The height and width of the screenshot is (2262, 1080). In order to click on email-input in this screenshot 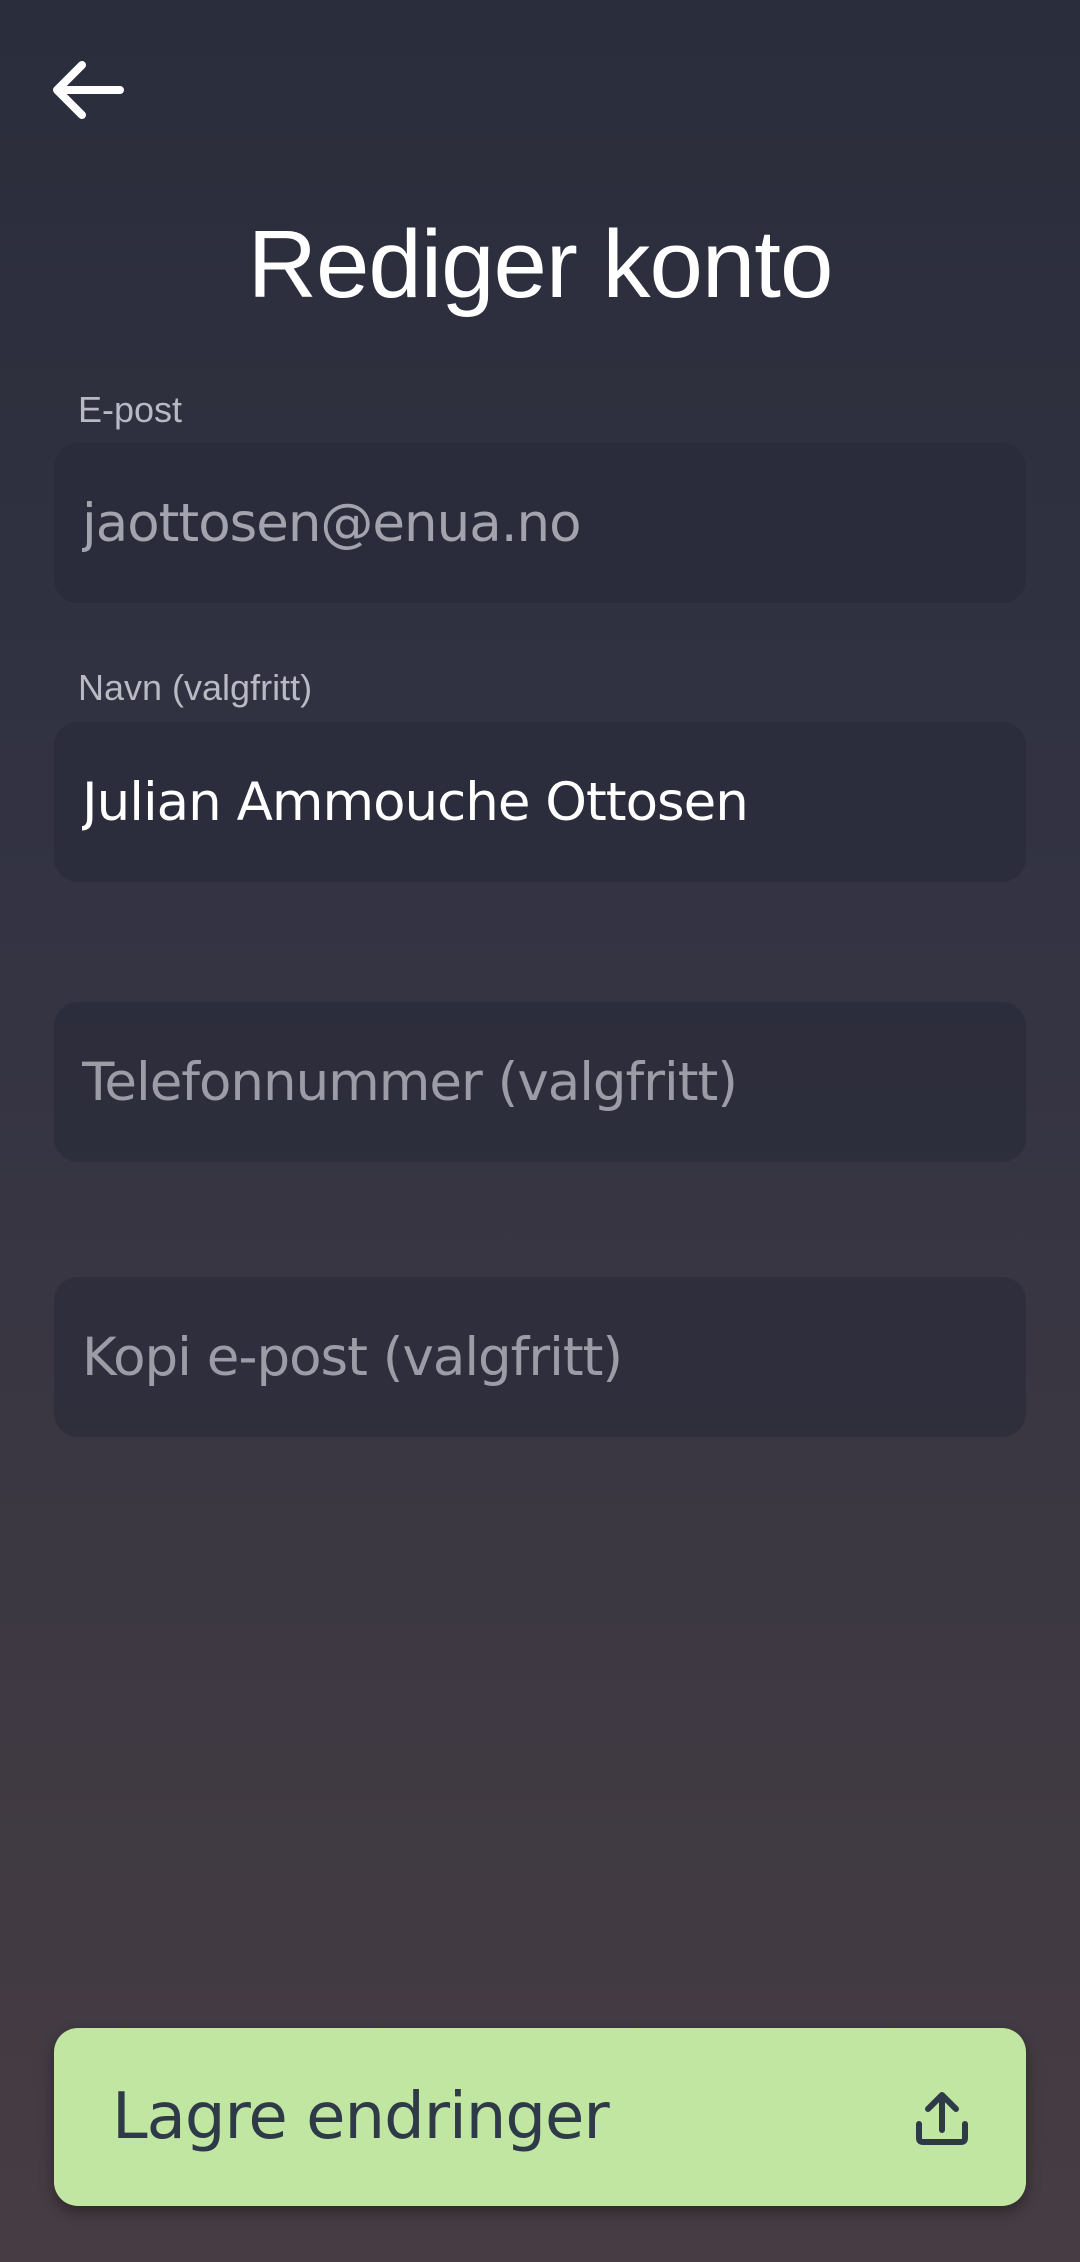, I will do `click(540, 523)`.